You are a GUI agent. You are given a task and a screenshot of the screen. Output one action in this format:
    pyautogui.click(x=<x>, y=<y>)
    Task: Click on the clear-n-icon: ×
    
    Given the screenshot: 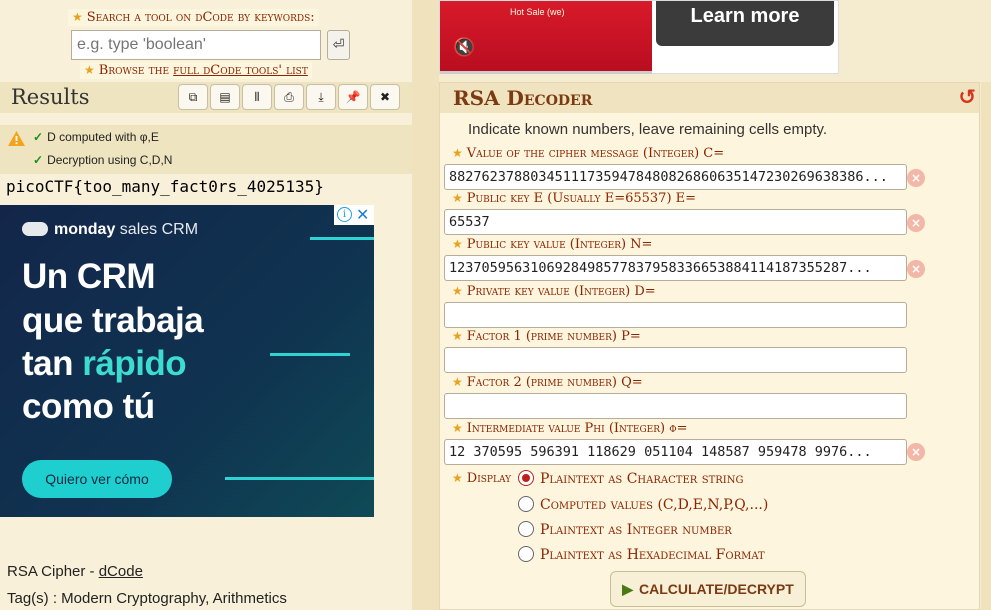 What is the action you would take?
    pyautogui.click(x=916, y=269)
    